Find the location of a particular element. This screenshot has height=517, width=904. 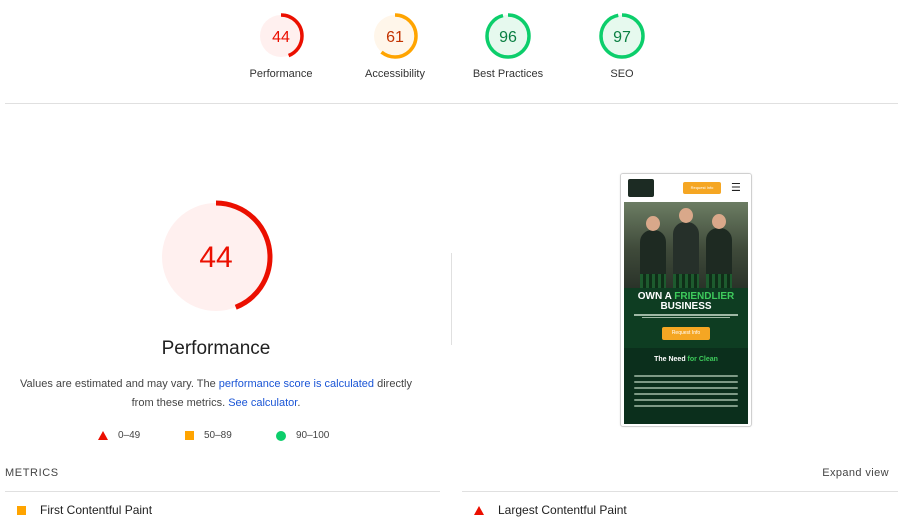

gauge-seo: 97 SEO is located at coordinates (622, 46).